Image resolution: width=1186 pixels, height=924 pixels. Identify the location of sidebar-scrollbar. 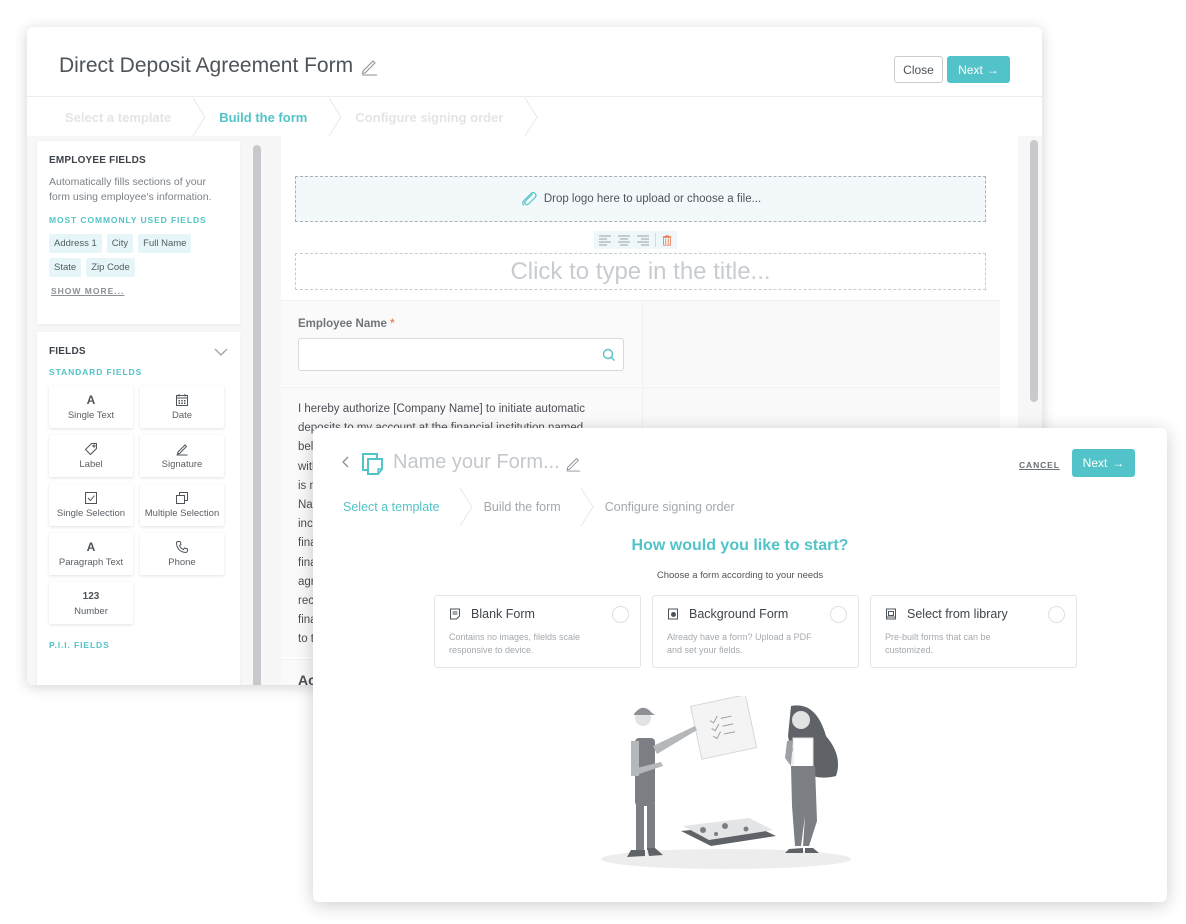
(257, 415).